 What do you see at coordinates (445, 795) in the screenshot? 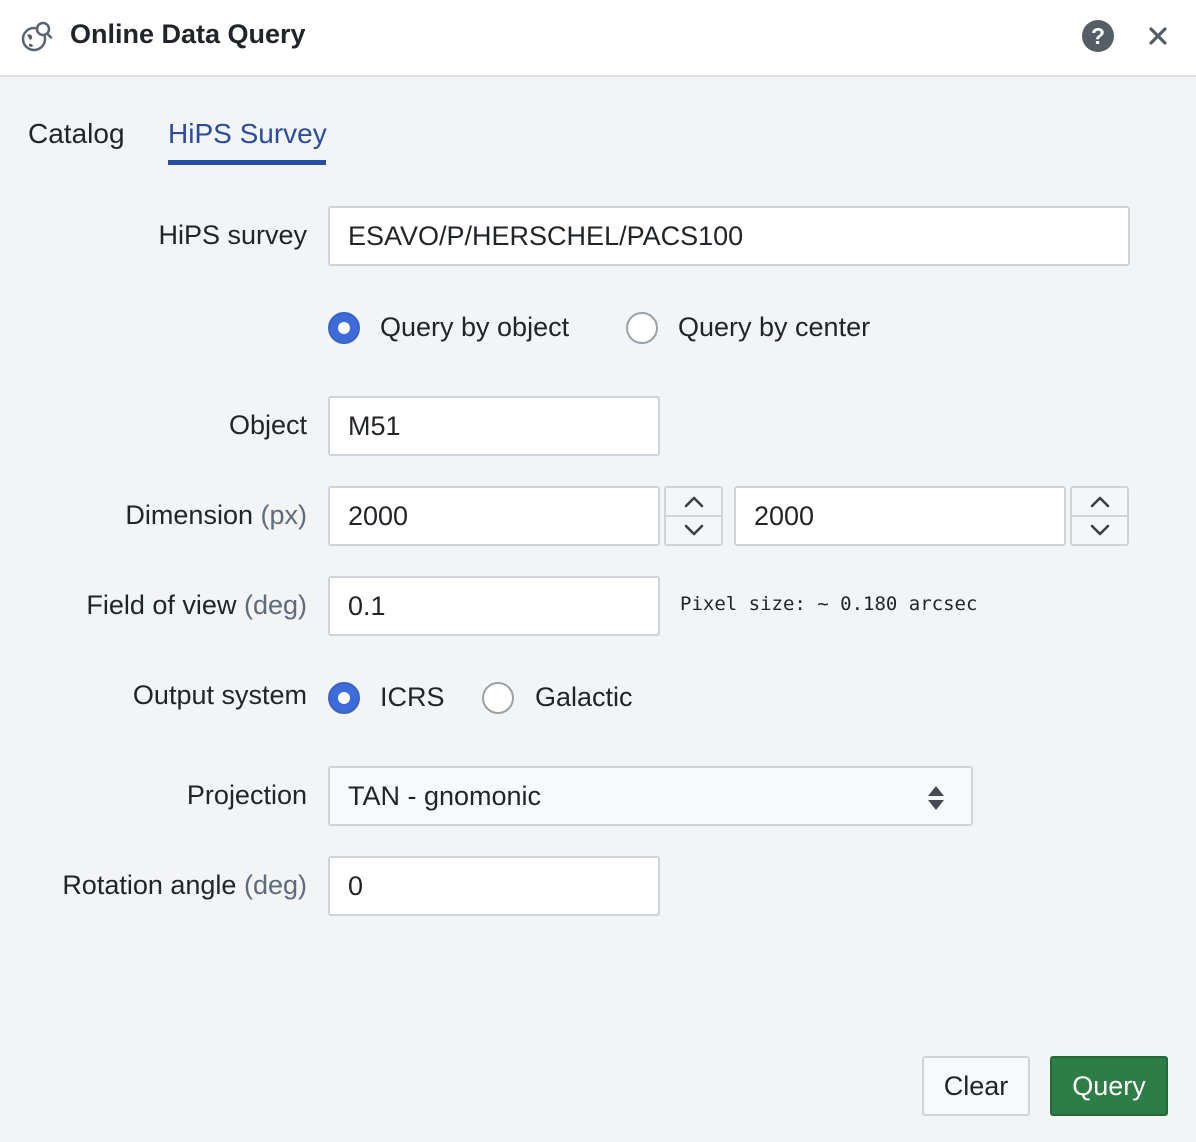
I see `projection-selected-value: TAN - gnomonic` at bounding box center [445, 795].